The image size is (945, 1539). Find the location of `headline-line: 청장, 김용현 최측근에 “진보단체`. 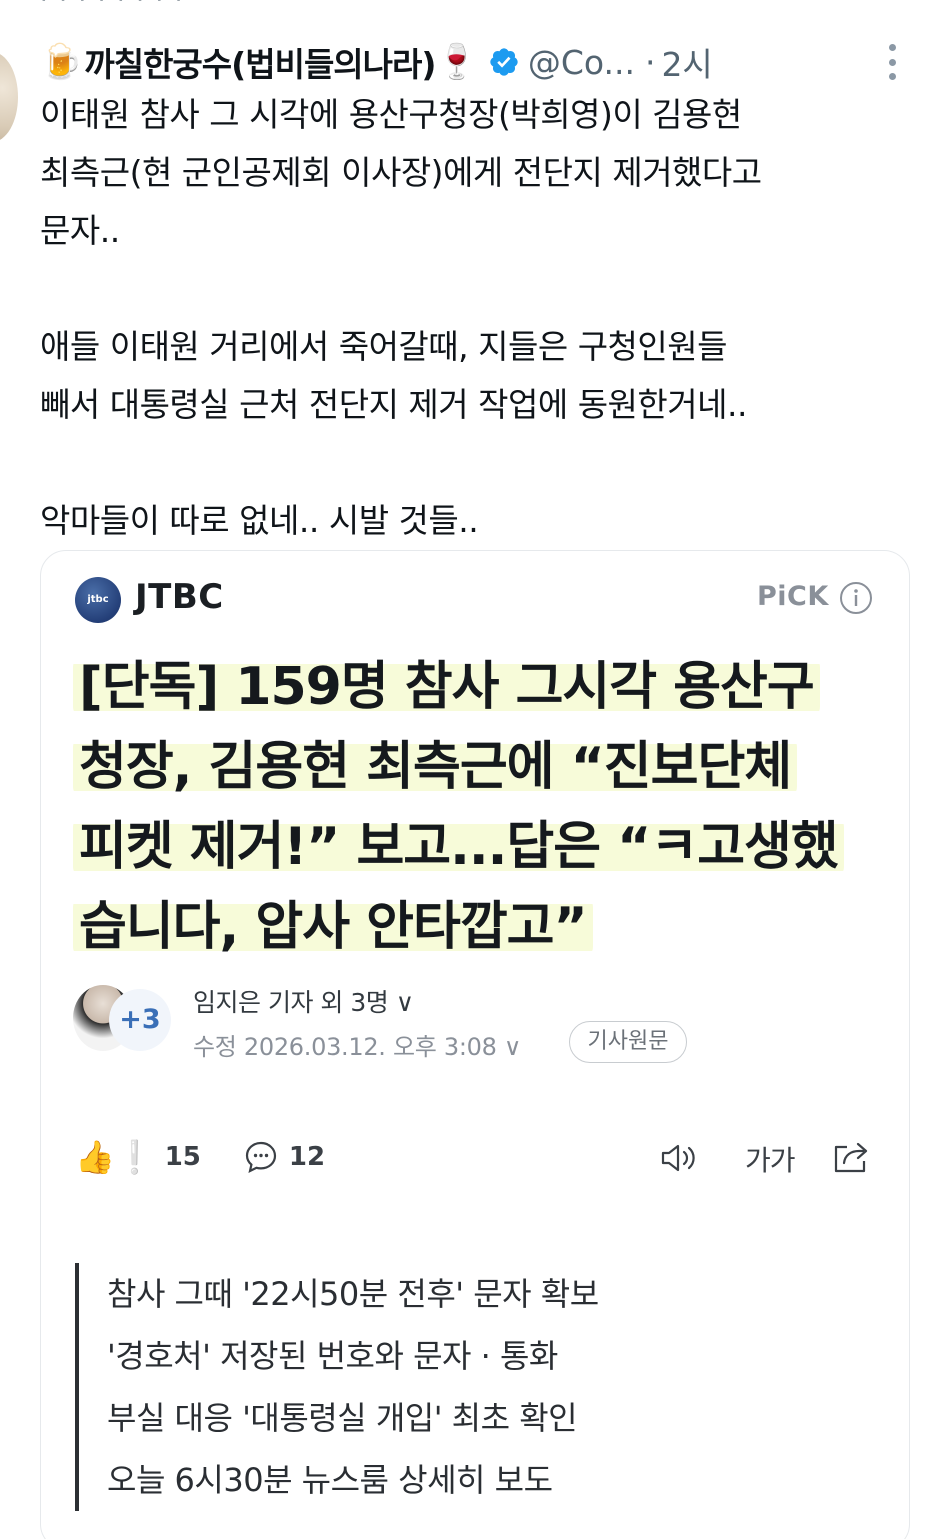

headline-line: 청장, 김용현 최측근에 “진보단체 is located at coordinates (483, 767).